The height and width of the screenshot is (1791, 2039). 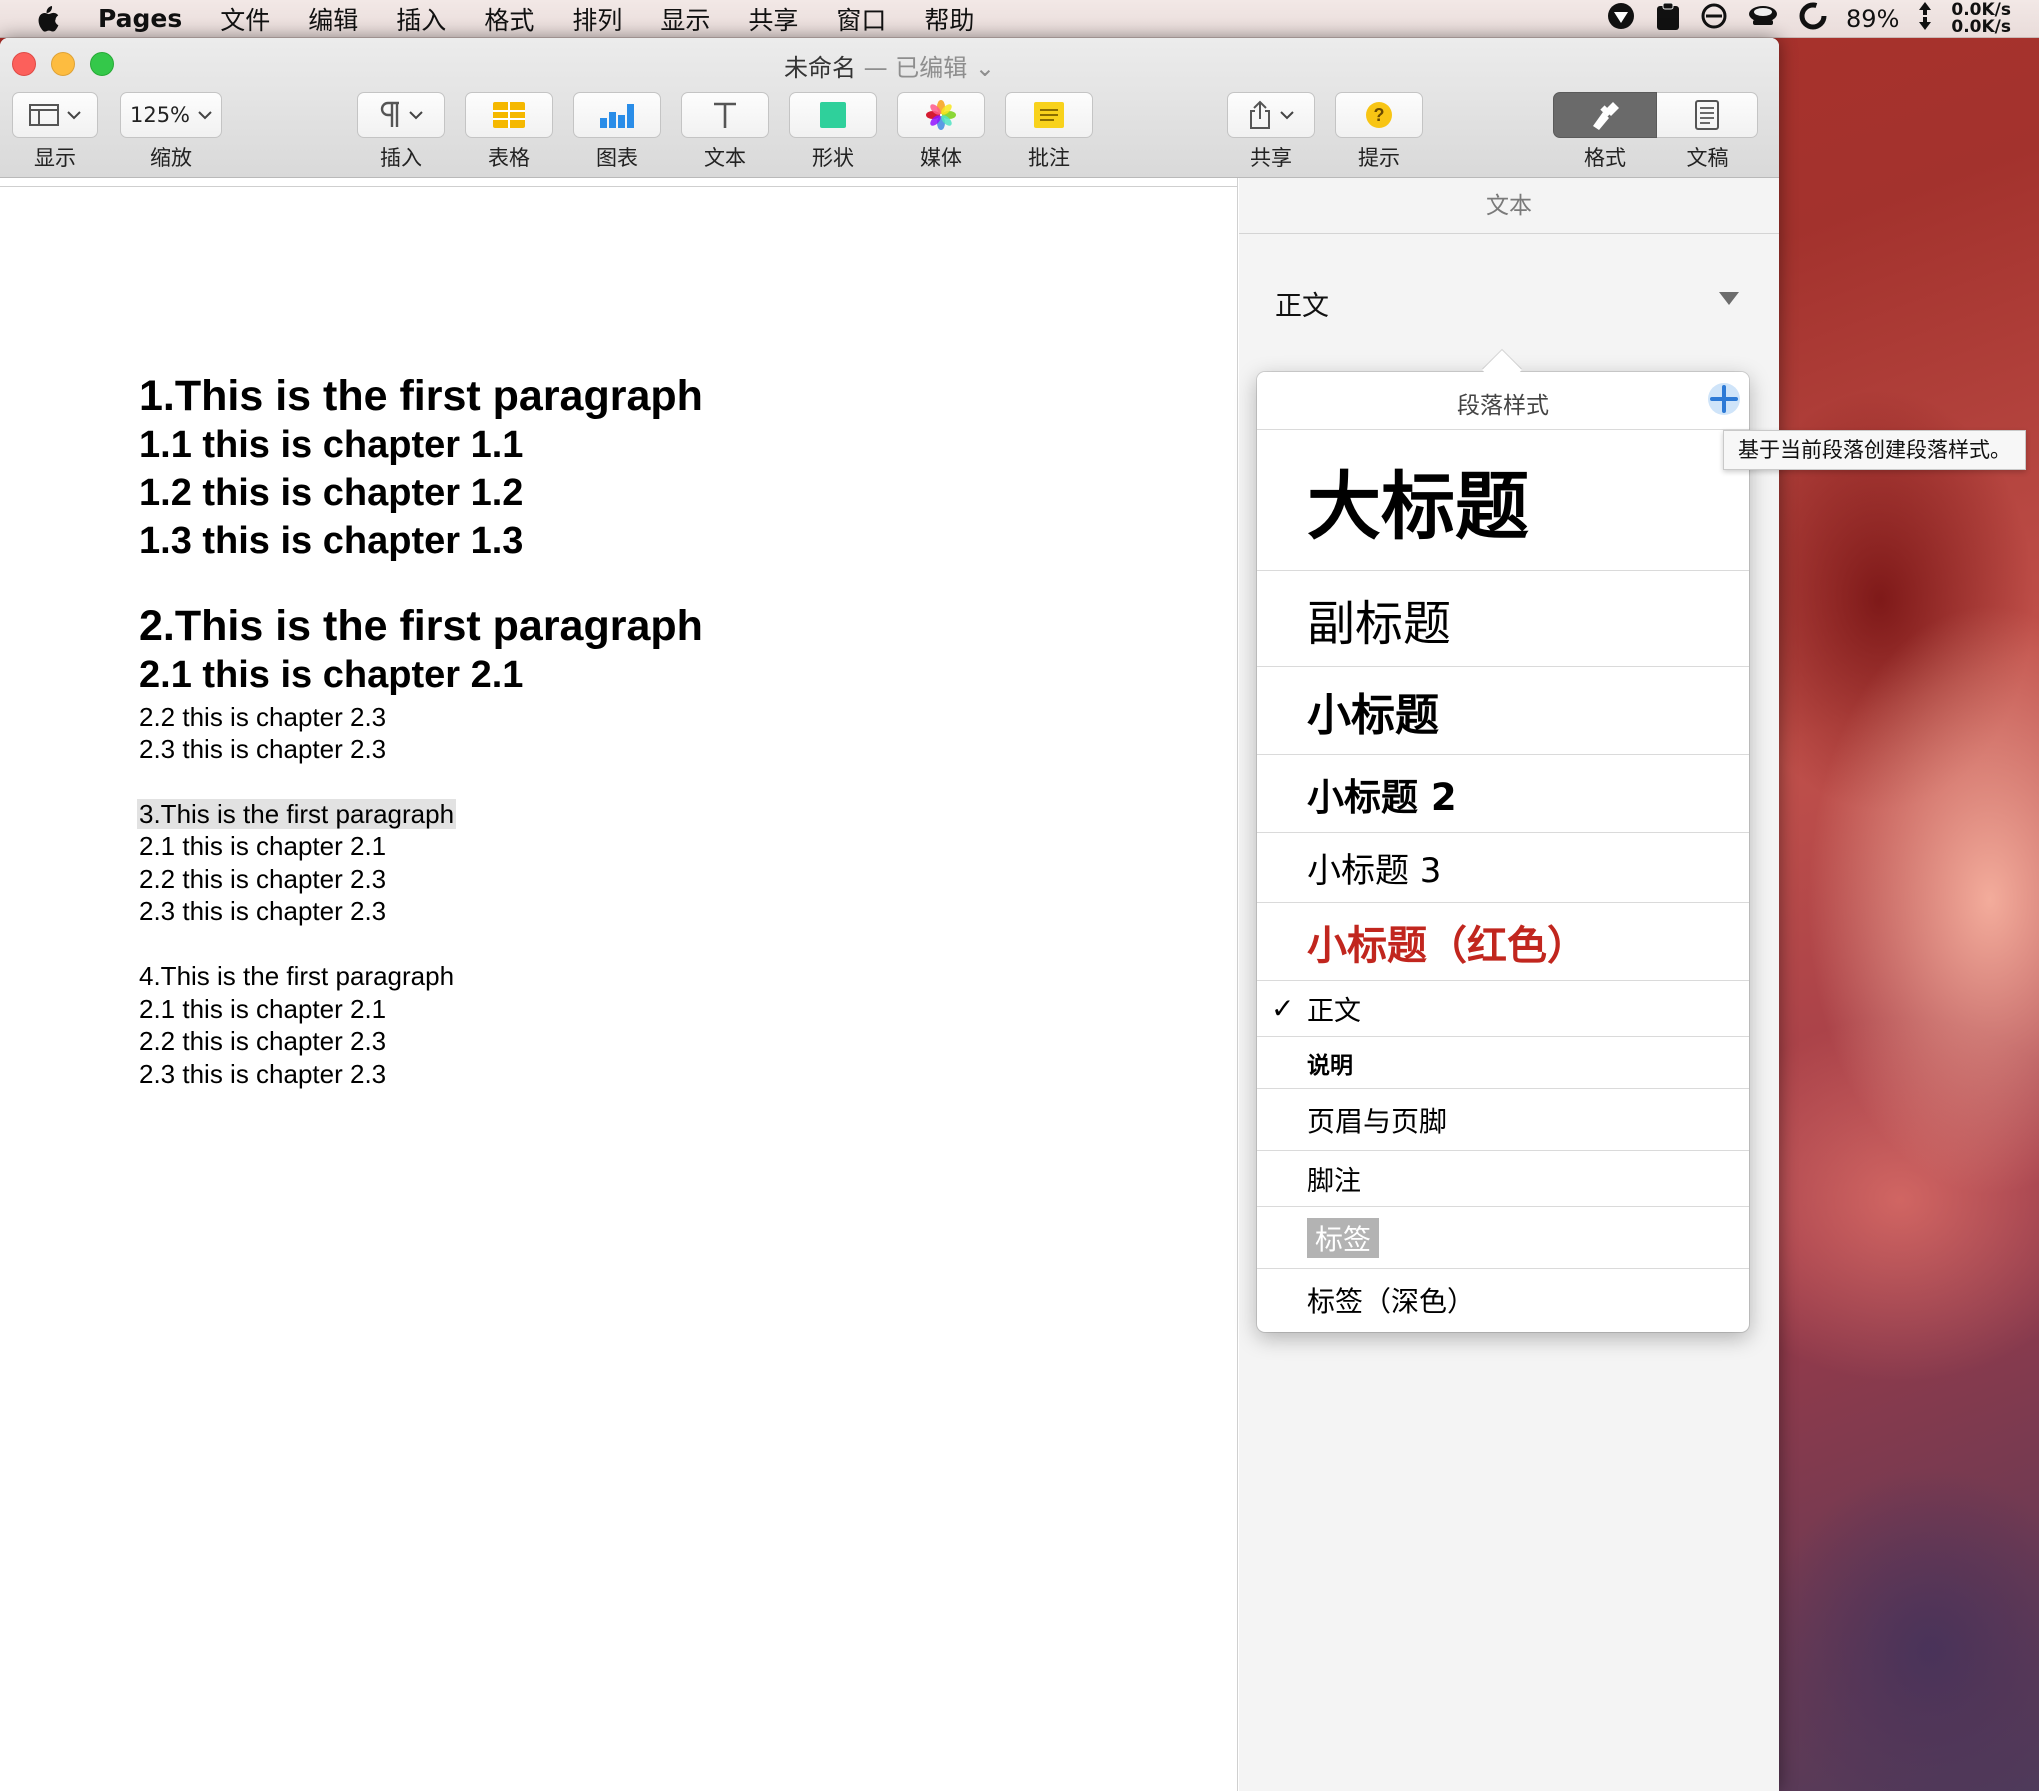 What do you see at coordinates (1621, 19) in the screenshot?
I see `shield-status-icon` at bounding box center [1621, 19].